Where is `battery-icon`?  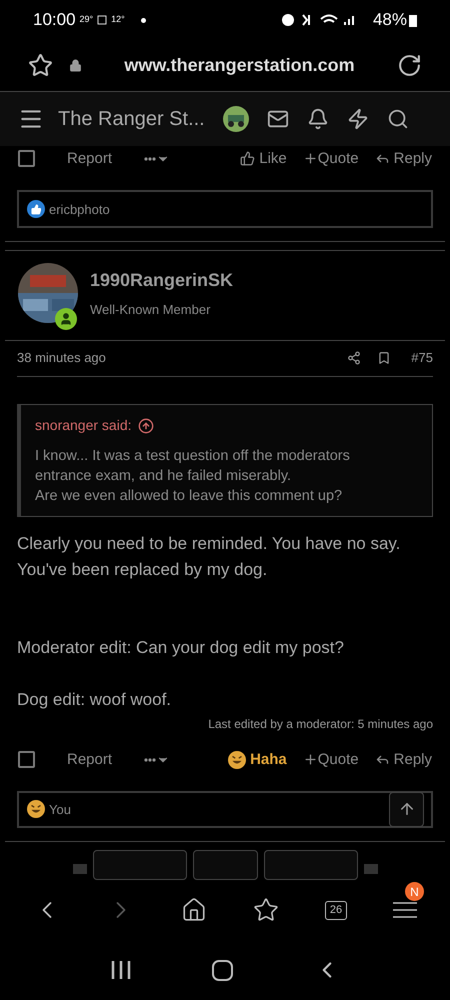
battery-icon is located at coordinates (413, 20).